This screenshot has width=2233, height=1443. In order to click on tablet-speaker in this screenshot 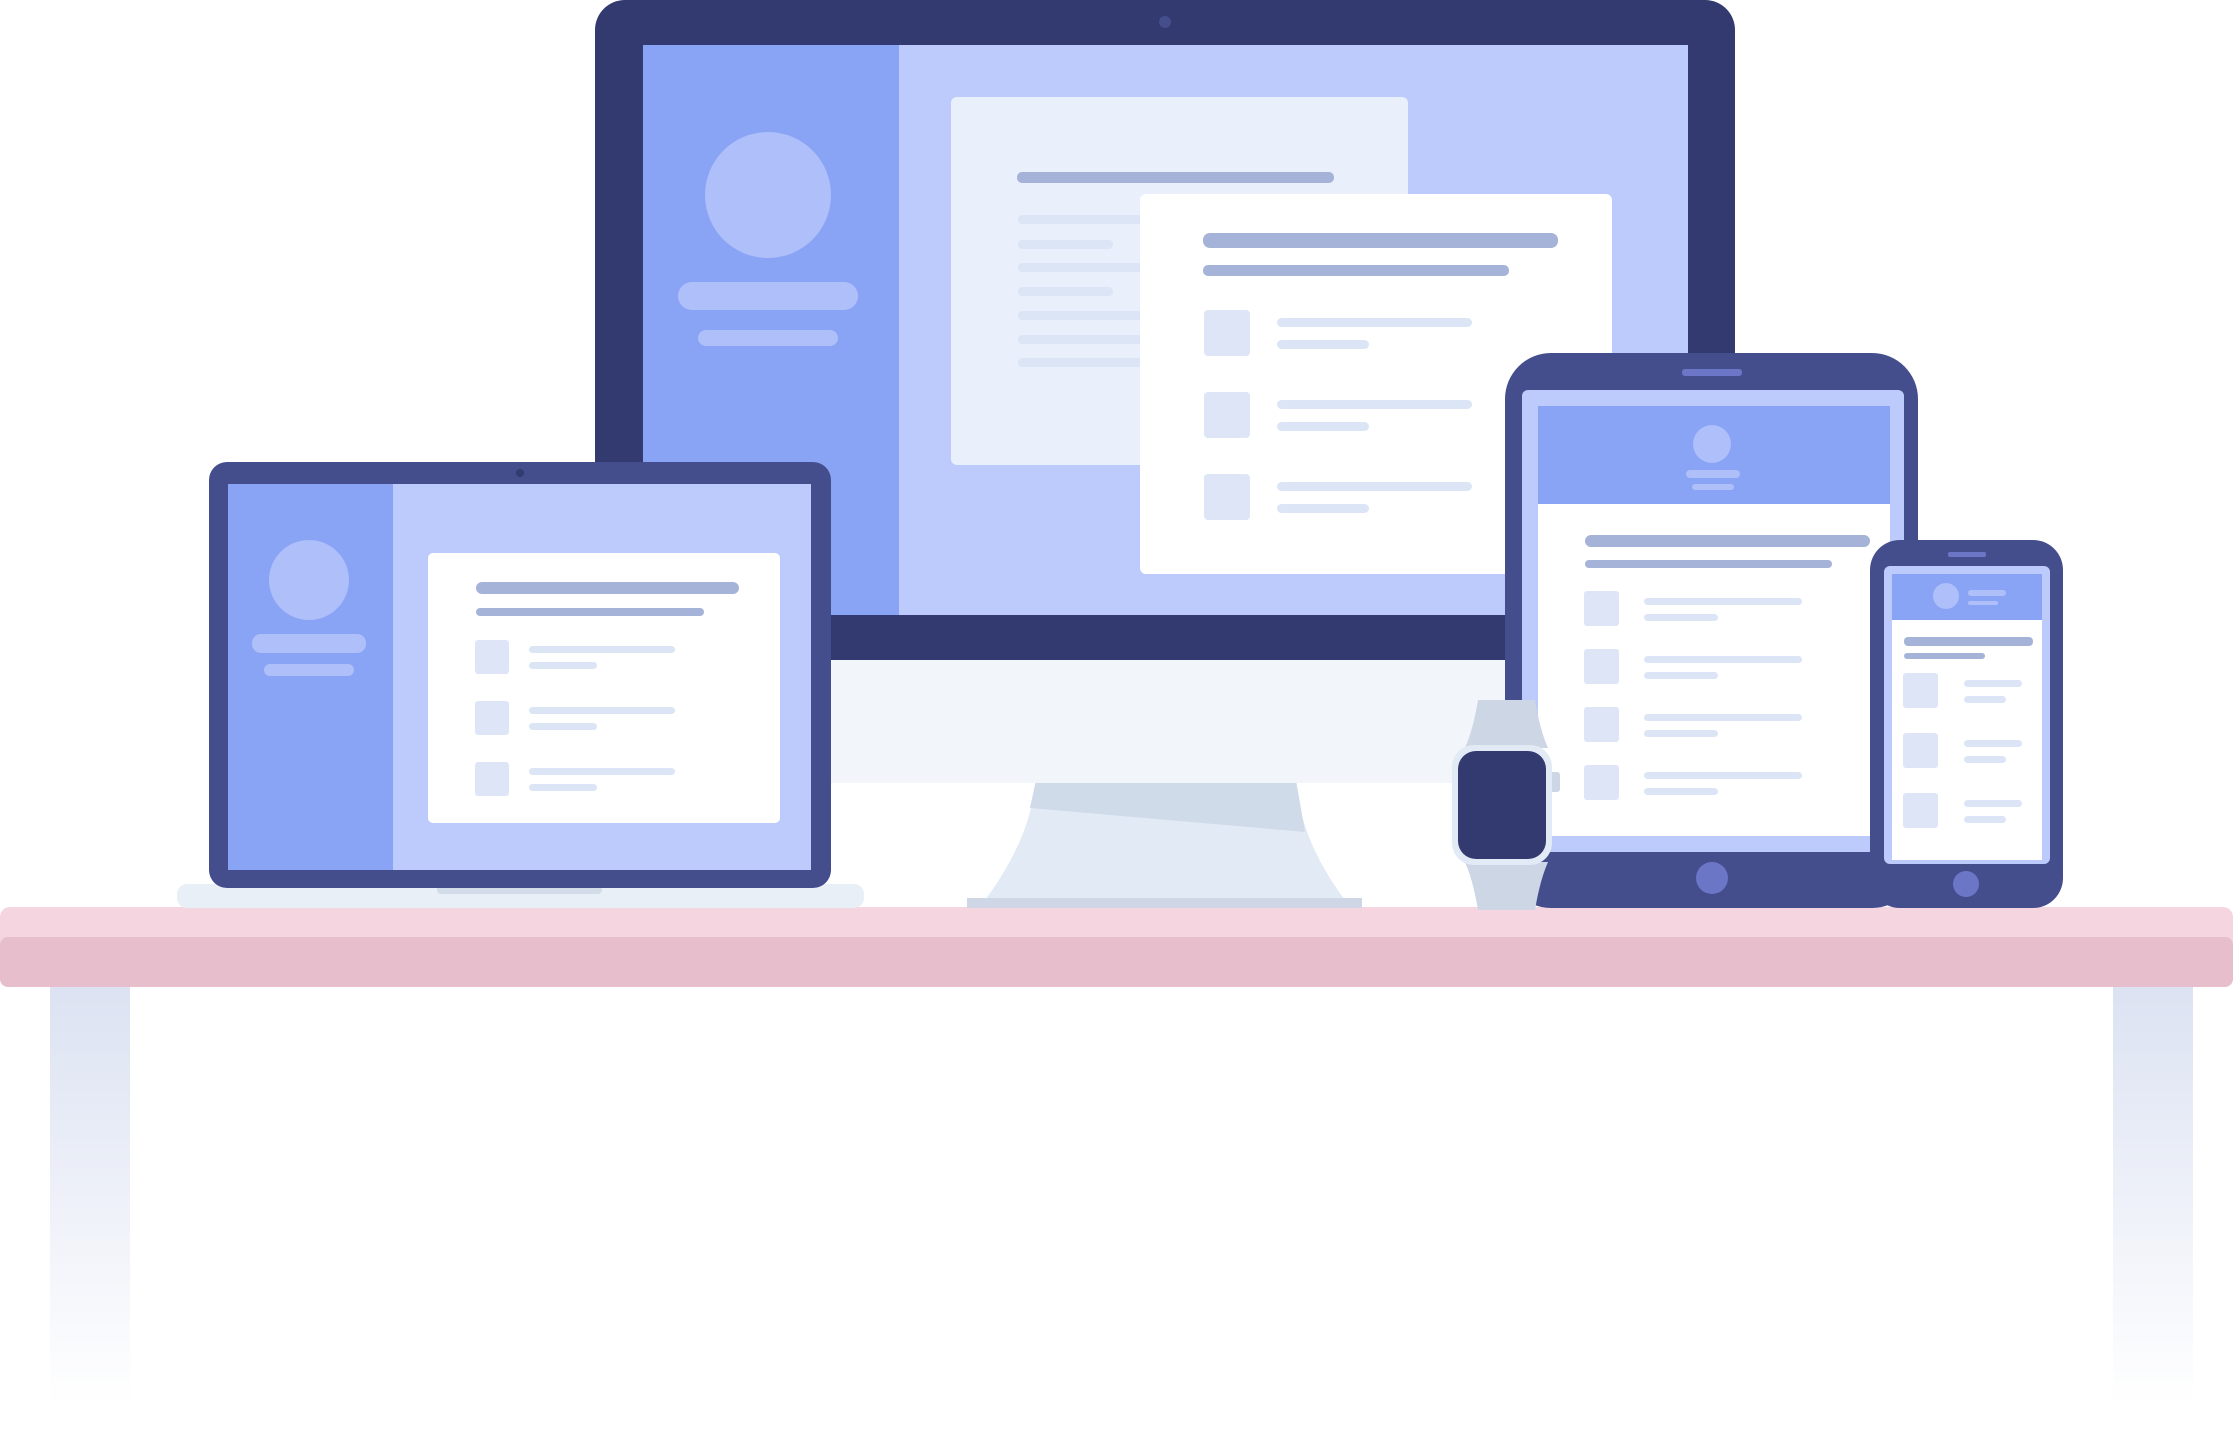, I will do `click(1712, 372)`.